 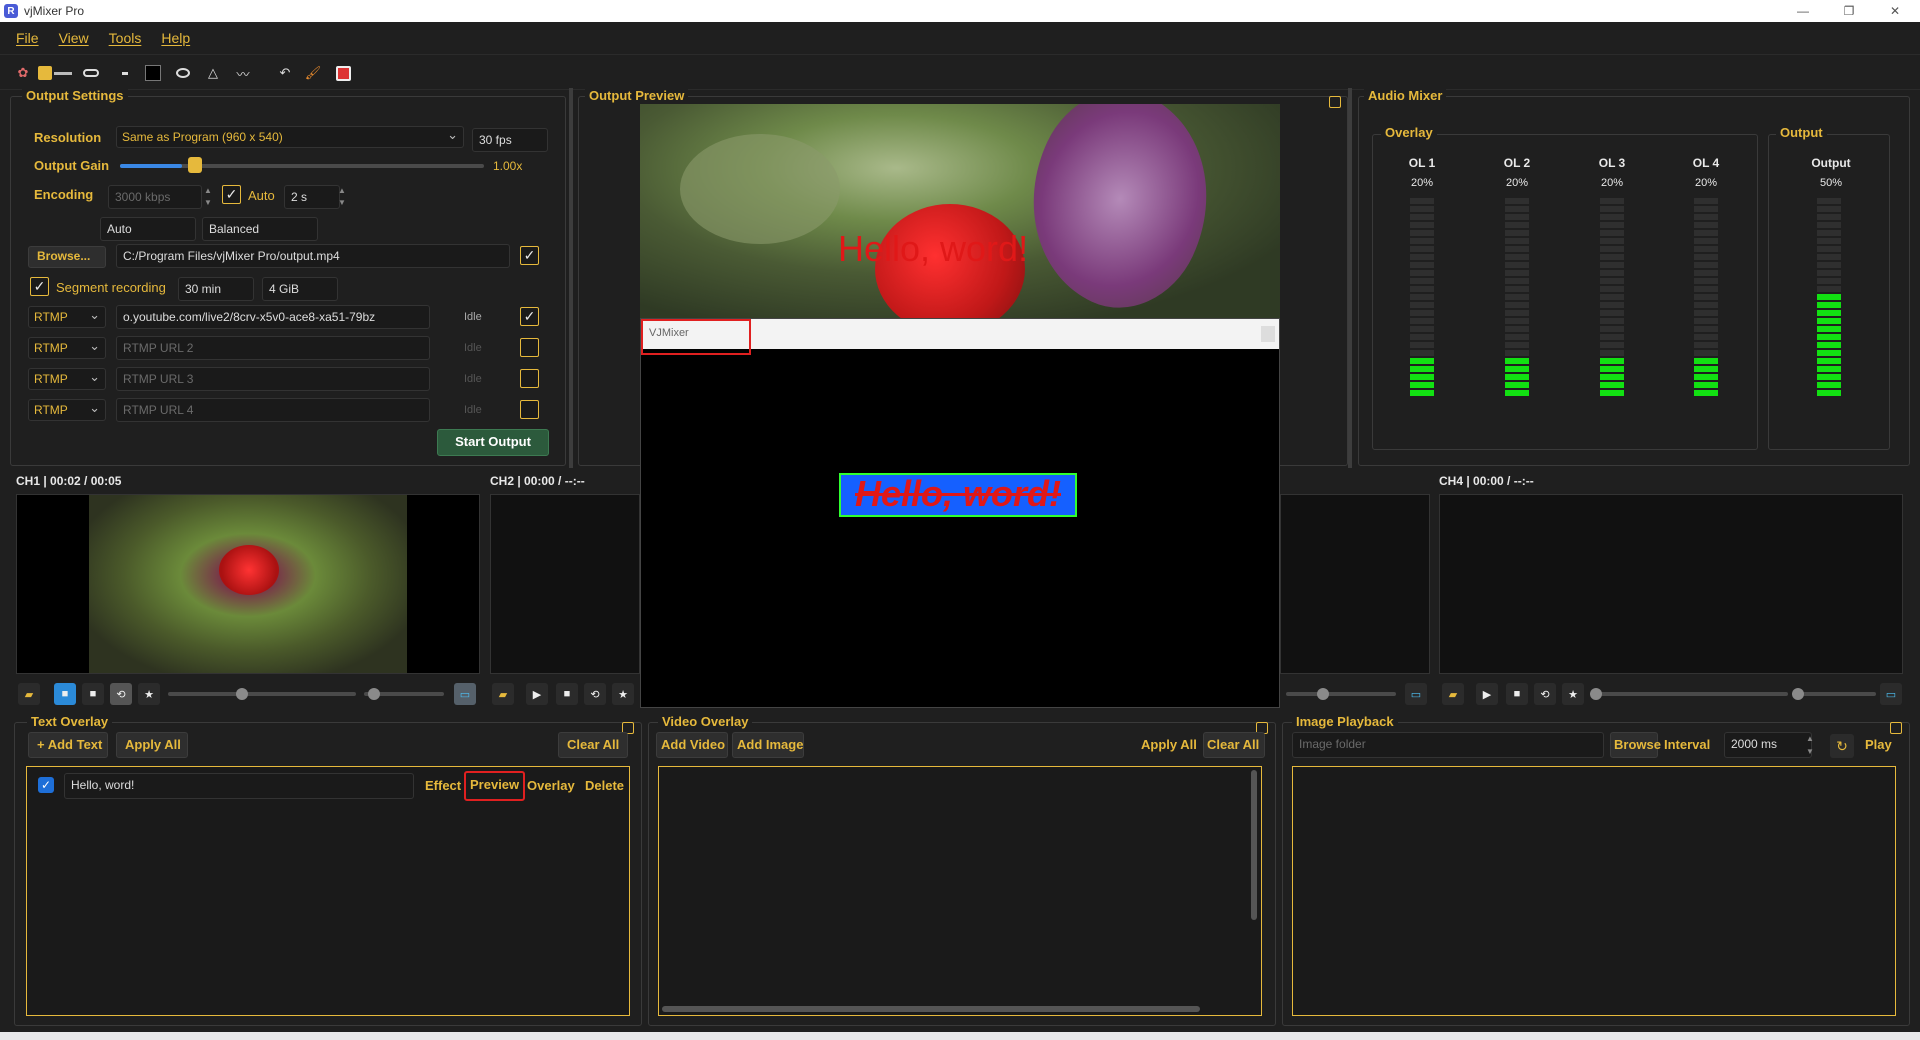 What do you see at coordinates (960, 211) in the screenshot?
I see `output-preview-frame: Hello, word!` at bounding box center [960, 211].